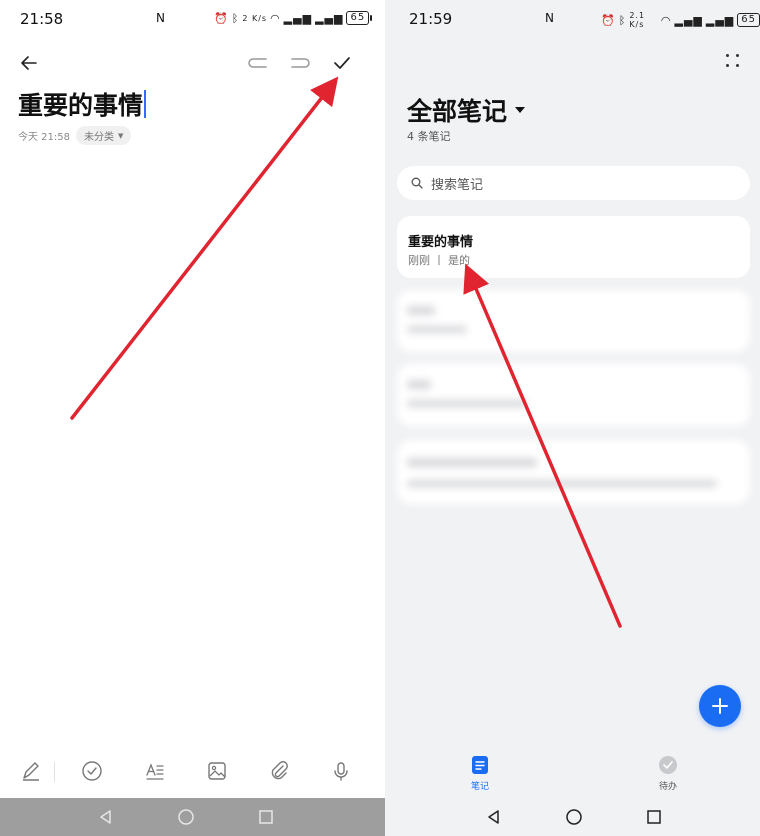  What do you see at coordinates (342, 63) in the screenshot?
I see `done-check-icon` at bounding box center [342, 63].